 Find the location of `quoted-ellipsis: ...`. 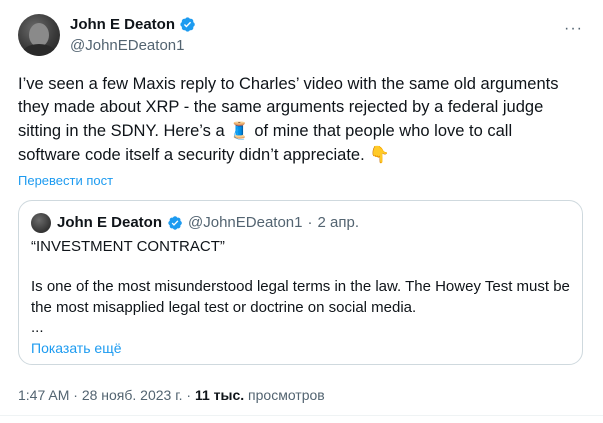

quoted-ellipsis: ... is located at coordinates (37, 327).